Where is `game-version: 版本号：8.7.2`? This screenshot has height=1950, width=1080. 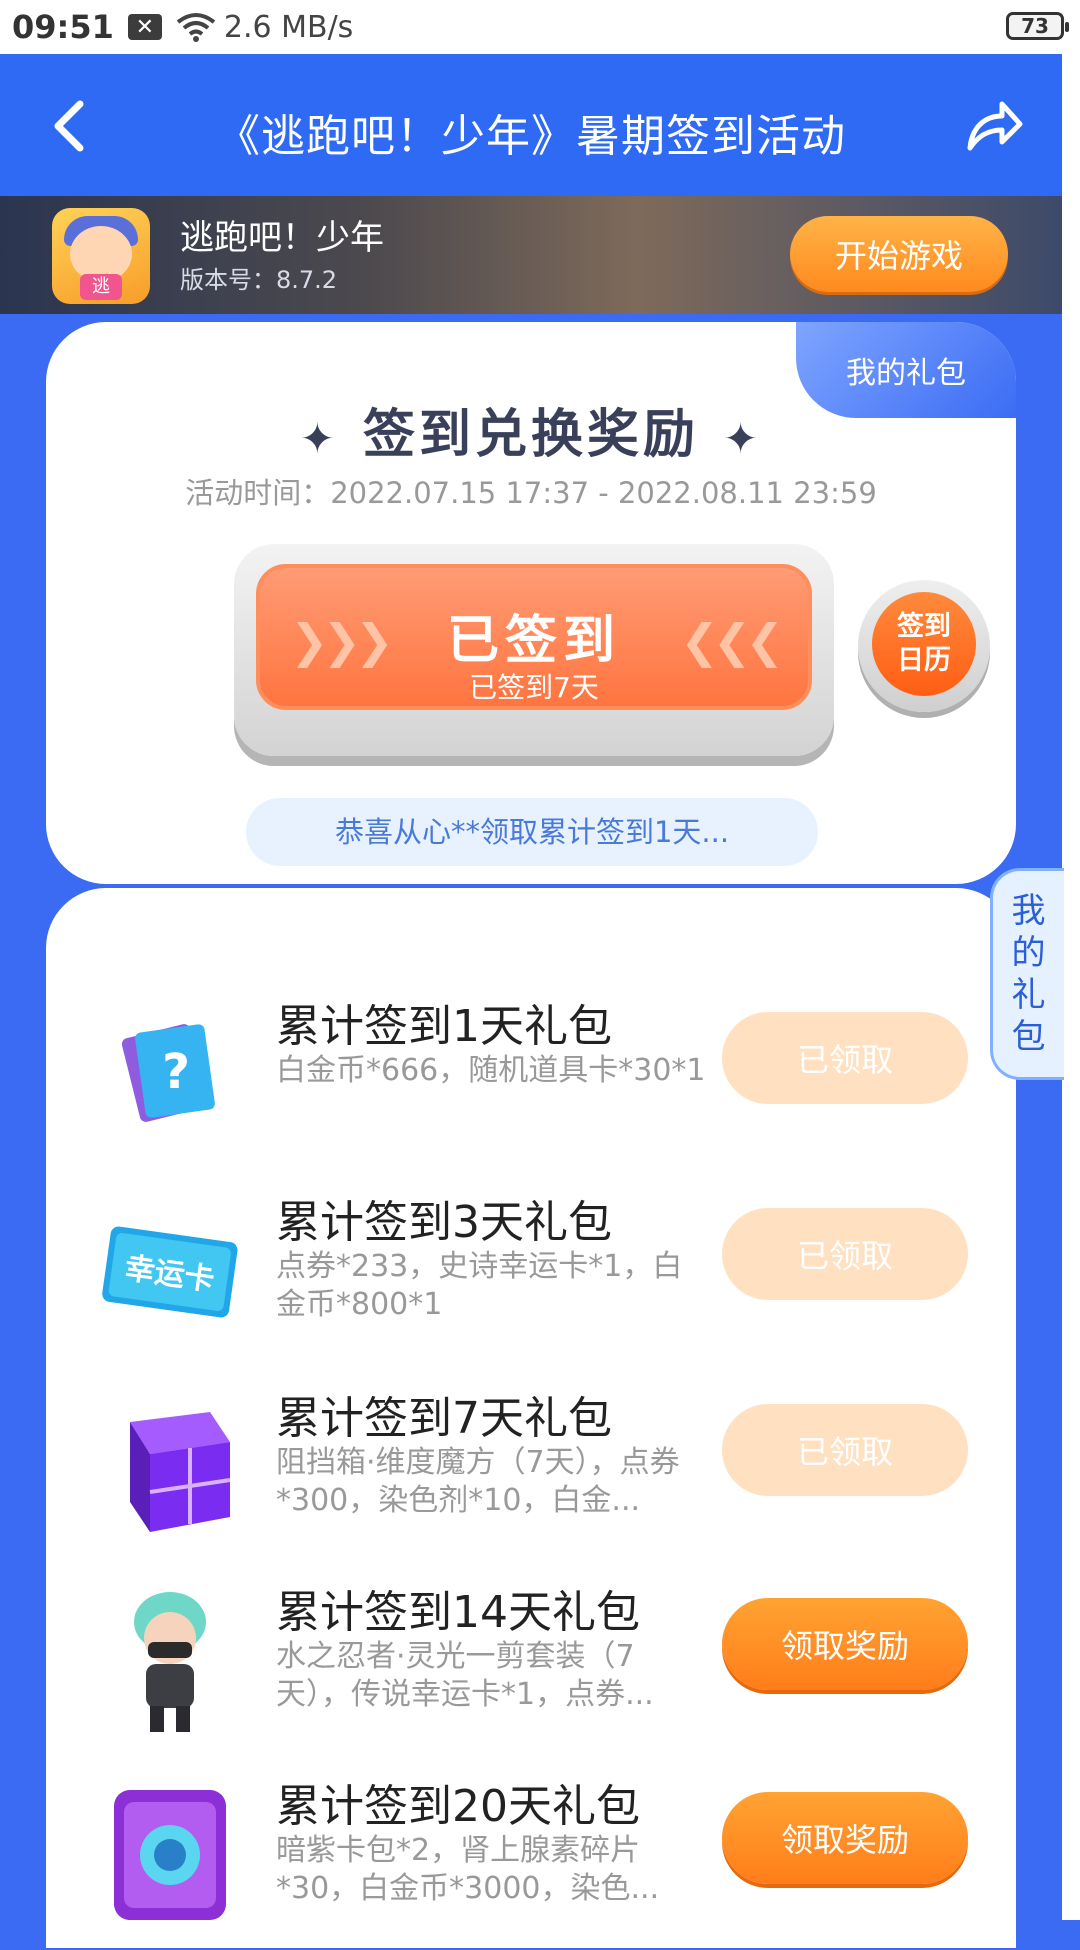
game-version: 版本号：8.7.2 is located at coordinates (259, 280).